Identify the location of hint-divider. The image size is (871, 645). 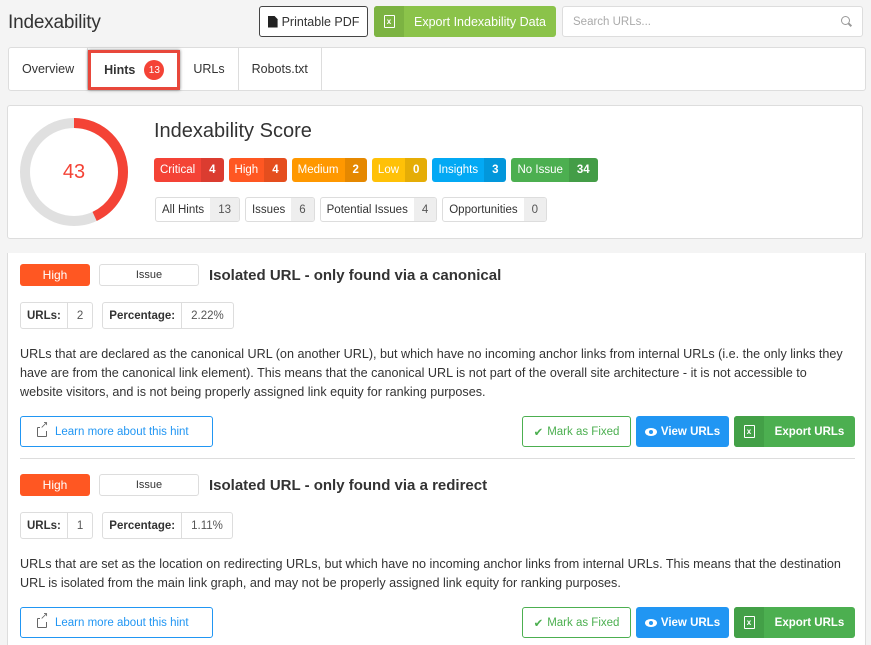
(437, 458).